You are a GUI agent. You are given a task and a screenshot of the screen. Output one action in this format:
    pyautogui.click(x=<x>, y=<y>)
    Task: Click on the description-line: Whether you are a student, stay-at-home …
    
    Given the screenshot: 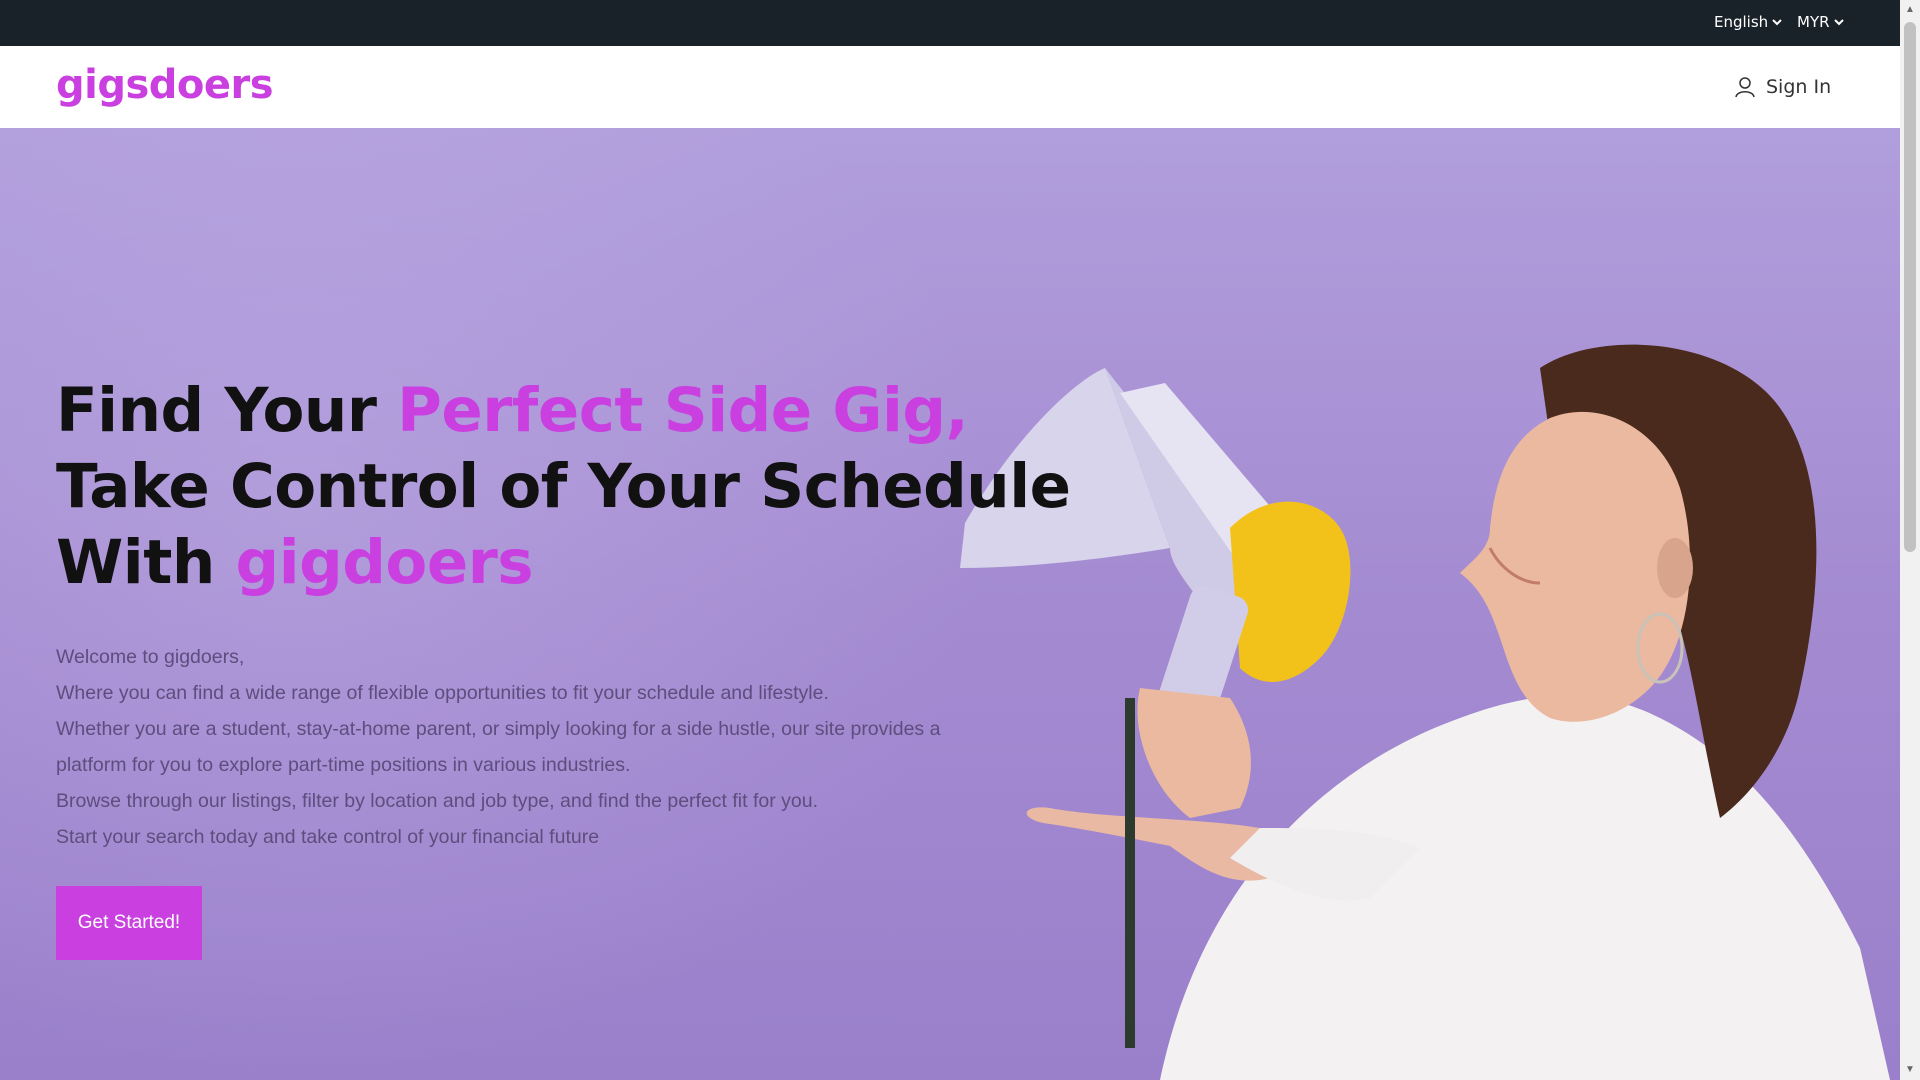 What is the action you would take?
    pyautogui.click(x=498, y=747)
    